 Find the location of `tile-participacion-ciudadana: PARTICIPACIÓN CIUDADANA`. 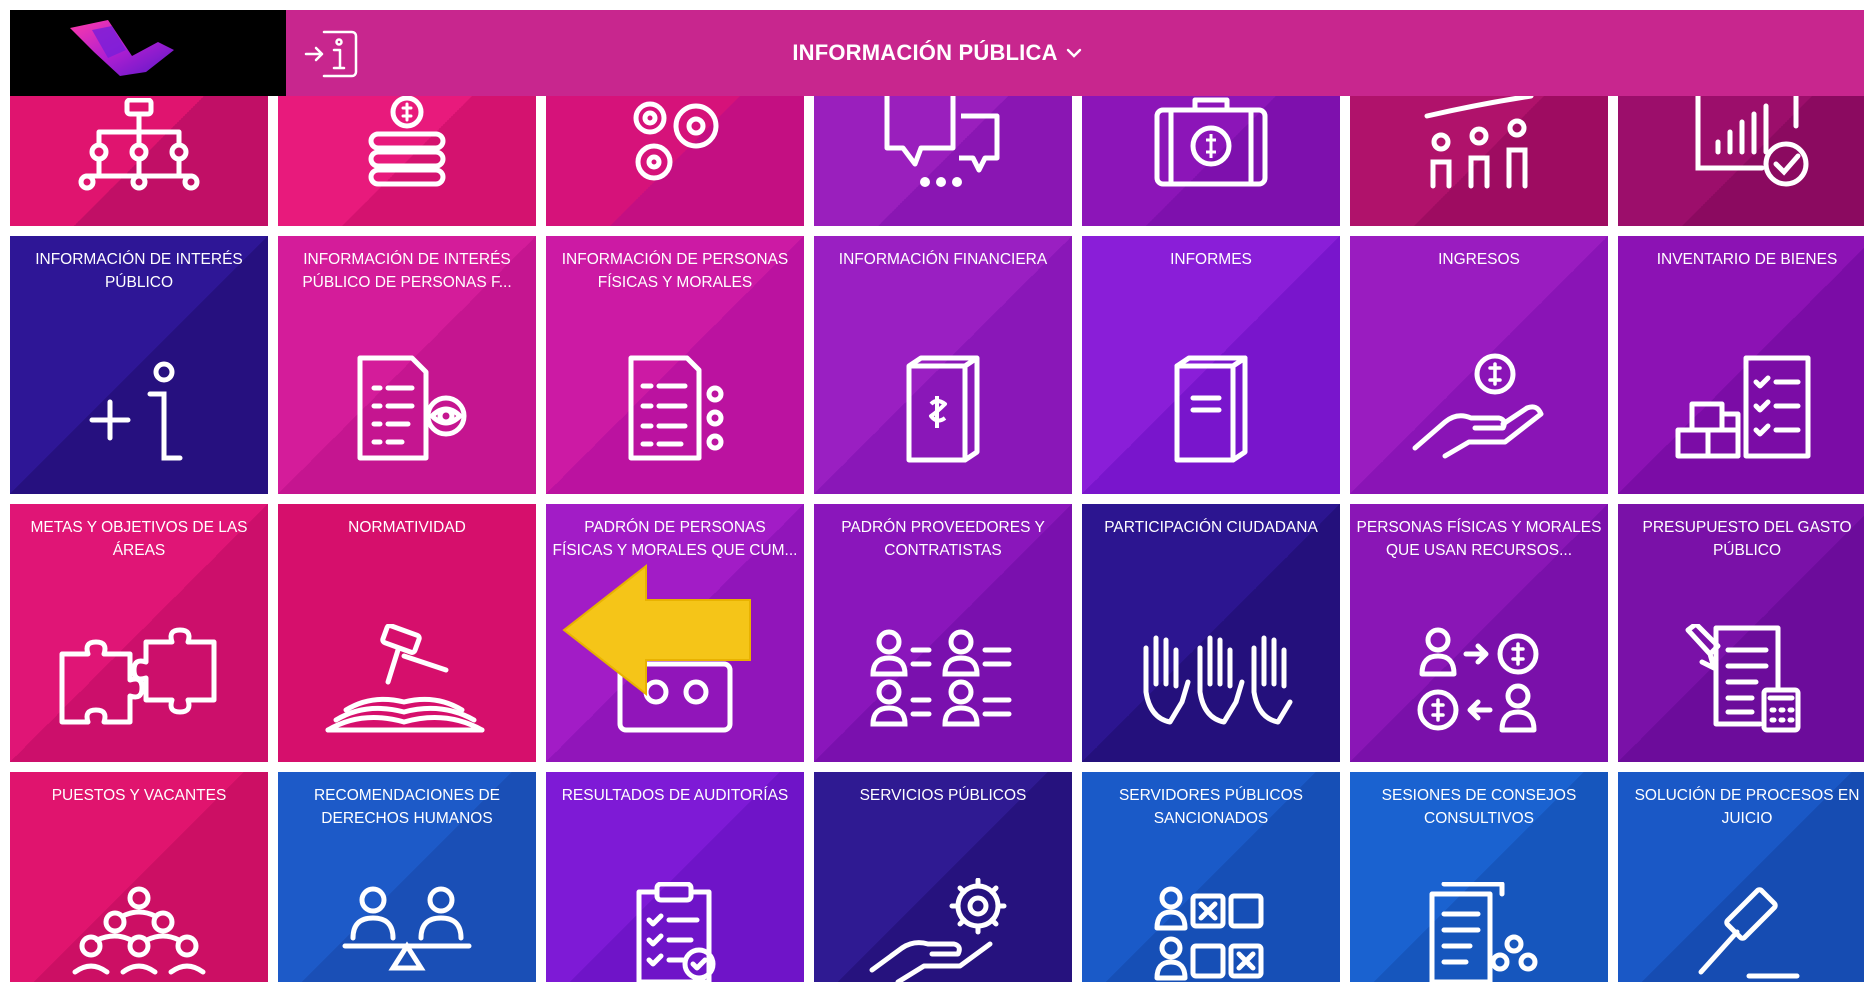

tile-participacion-ciudadana: PARTICIPACIÓN CIUDADANA is located at coordinates (1211, 633).